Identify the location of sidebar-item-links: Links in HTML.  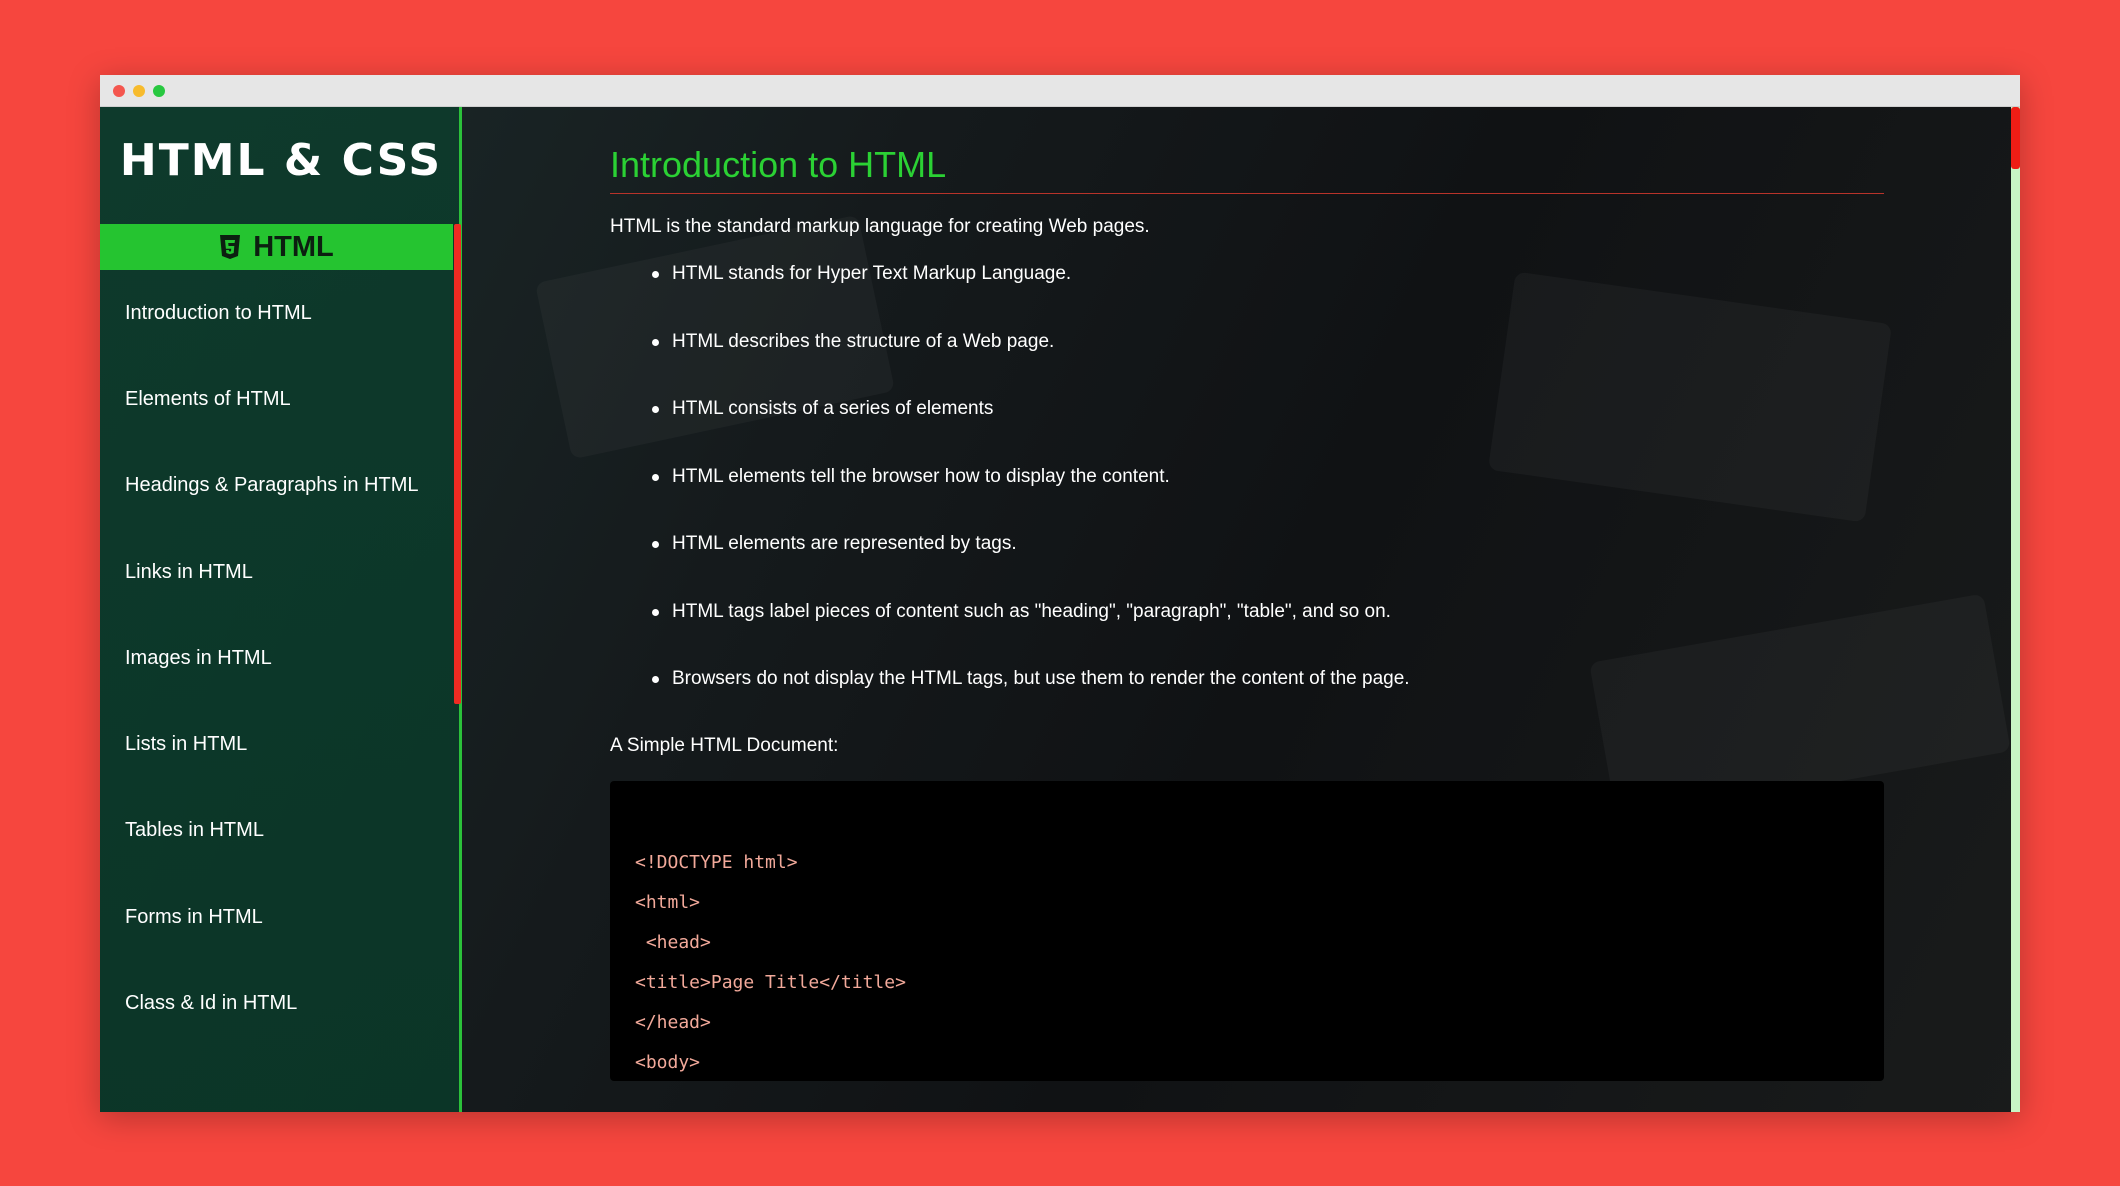
(276, 572).